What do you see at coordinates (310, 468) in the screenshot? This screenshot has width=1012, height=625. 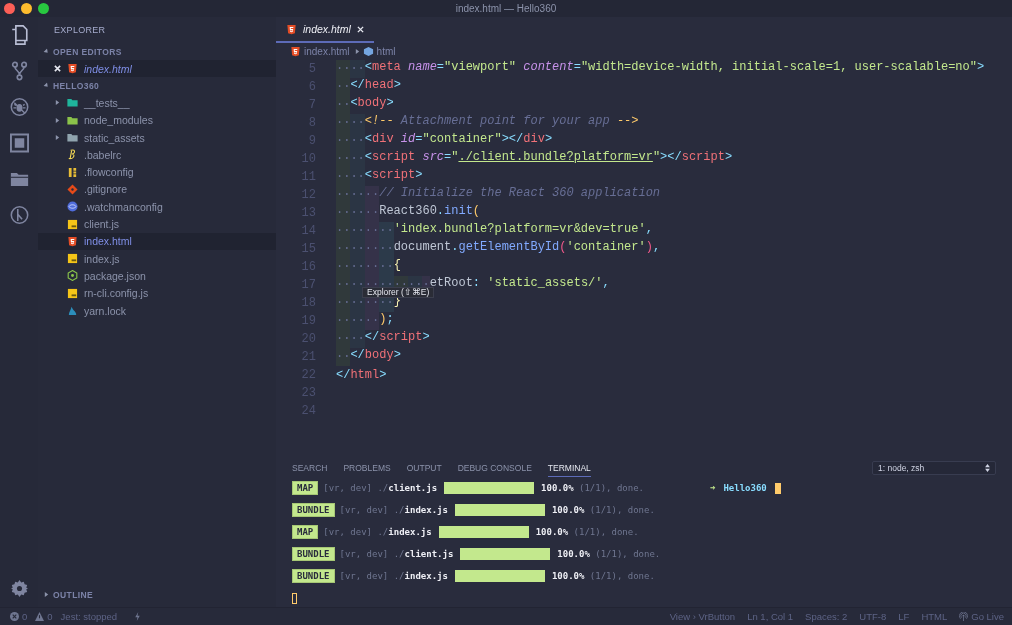 I see `panel-tab: SEARCH` at bounding box center [310, 468].